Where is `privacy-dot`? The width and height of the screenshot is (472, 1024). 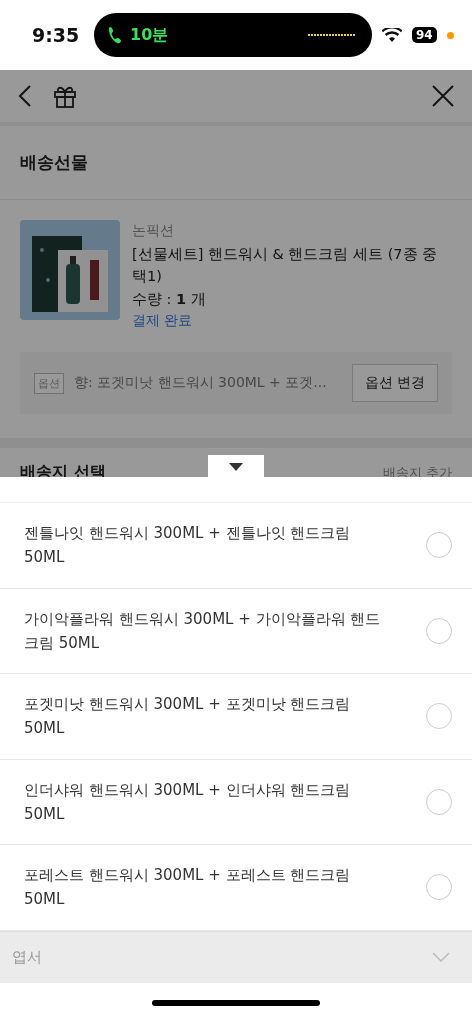
privacy-dot is located at coordinates (450, 35).